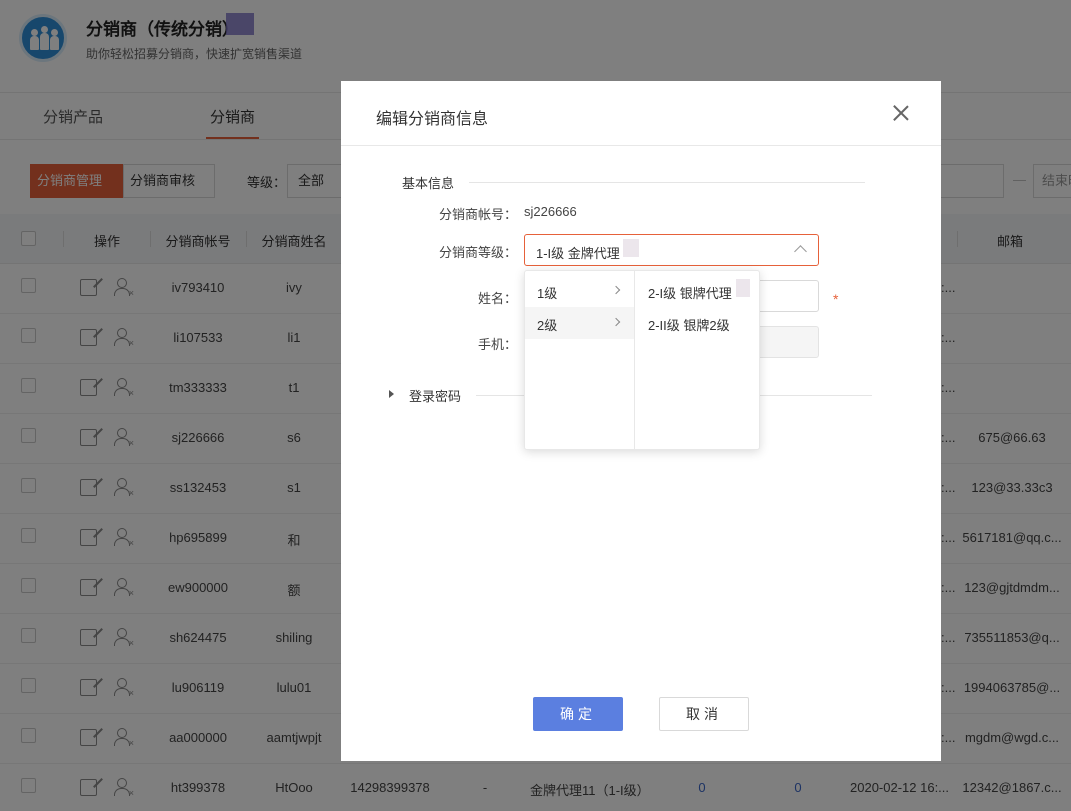 The height and width of the screenshot is (811, 1071). Describe the element at coordinates (432, 119) in the screenshot. I see `dialog-title: 编辑分销商信息` at that location.